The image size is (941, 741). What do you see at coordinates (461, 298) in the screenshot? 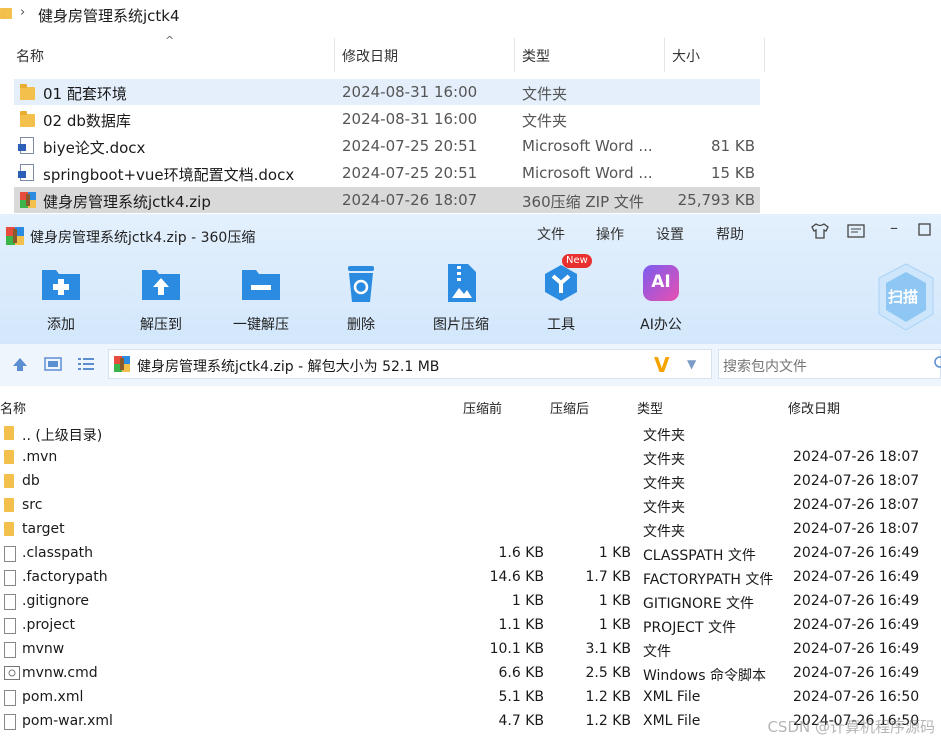
I see `toolbar-button-image-compress: 图片压缩` at bounding box center [461, 298].